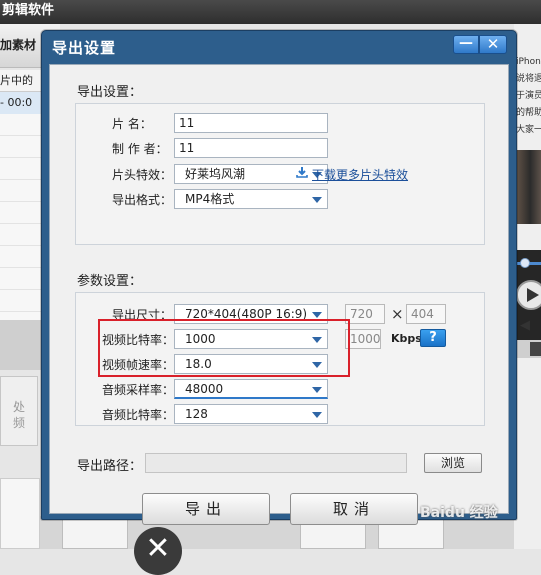 The width and height of the screenshot is (541, 575). Describe the element at coordinates (95, 532) in the screenshot. I see `timeline-cell` at that location.